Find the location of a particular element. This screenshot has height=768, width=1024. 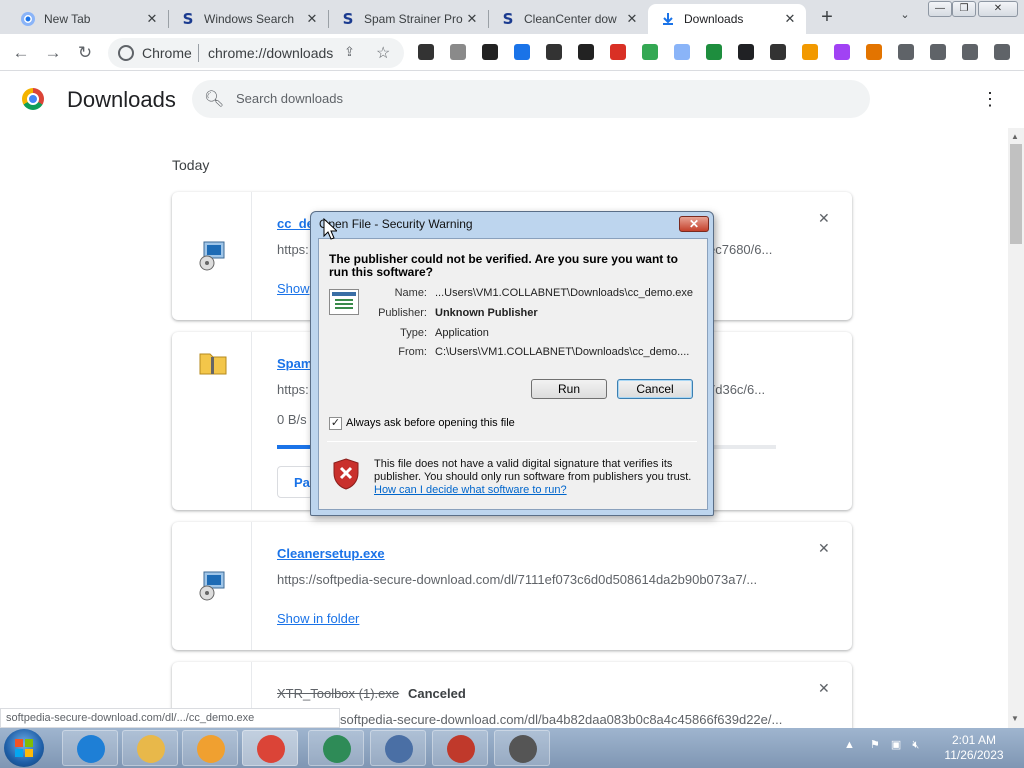

field-value-publisher: Unknown Publisher is located at coordinates (486, 313).